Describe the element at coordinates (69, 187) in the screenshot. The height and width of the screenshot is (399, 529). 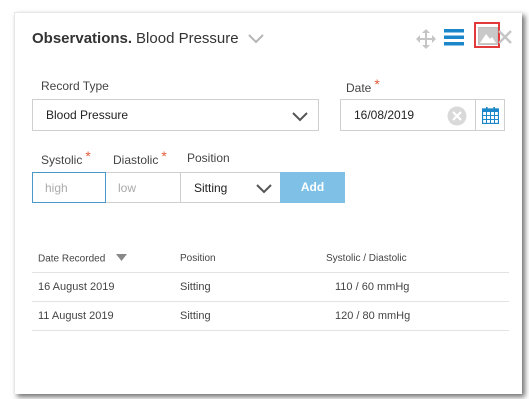
I see `systolic-input: high` at that location.